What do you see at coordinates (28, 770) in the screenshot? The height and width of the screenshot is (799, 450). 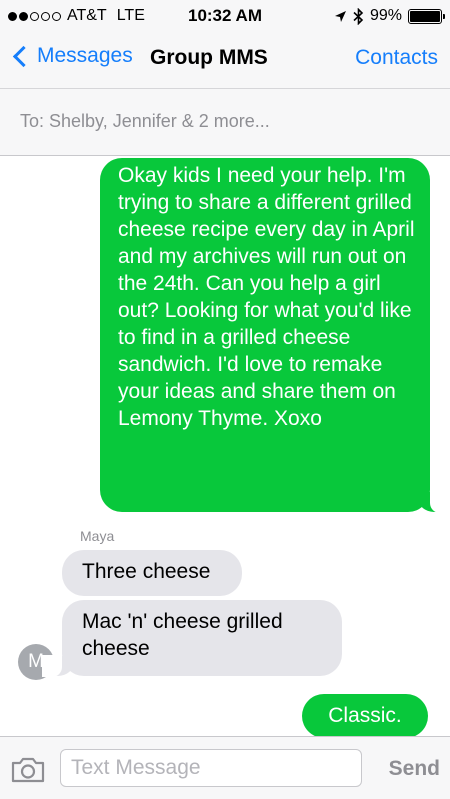 I see `camera-icon` at bounding box center [28, 770].